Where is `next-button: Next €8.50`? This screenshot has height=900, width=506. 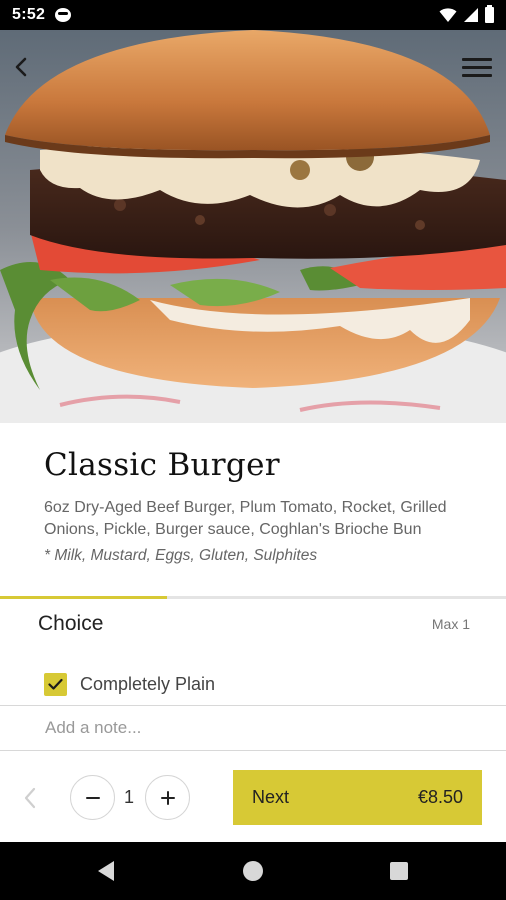 next-button: Next €8.50 is located at coordinates (357, 797).